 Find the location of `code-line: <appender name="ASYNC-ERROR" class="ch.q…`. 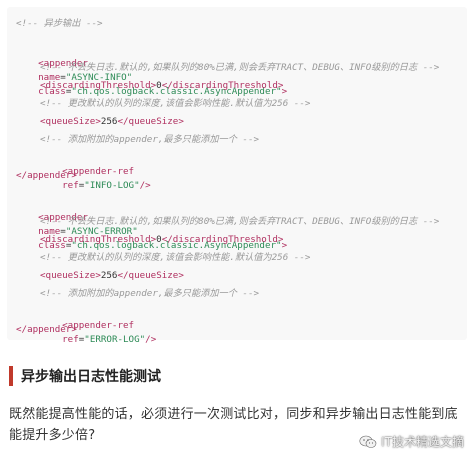

code-line: <appender name="ASYNC-ERROR" class="ch.q… is located at coordinates (163, 231).